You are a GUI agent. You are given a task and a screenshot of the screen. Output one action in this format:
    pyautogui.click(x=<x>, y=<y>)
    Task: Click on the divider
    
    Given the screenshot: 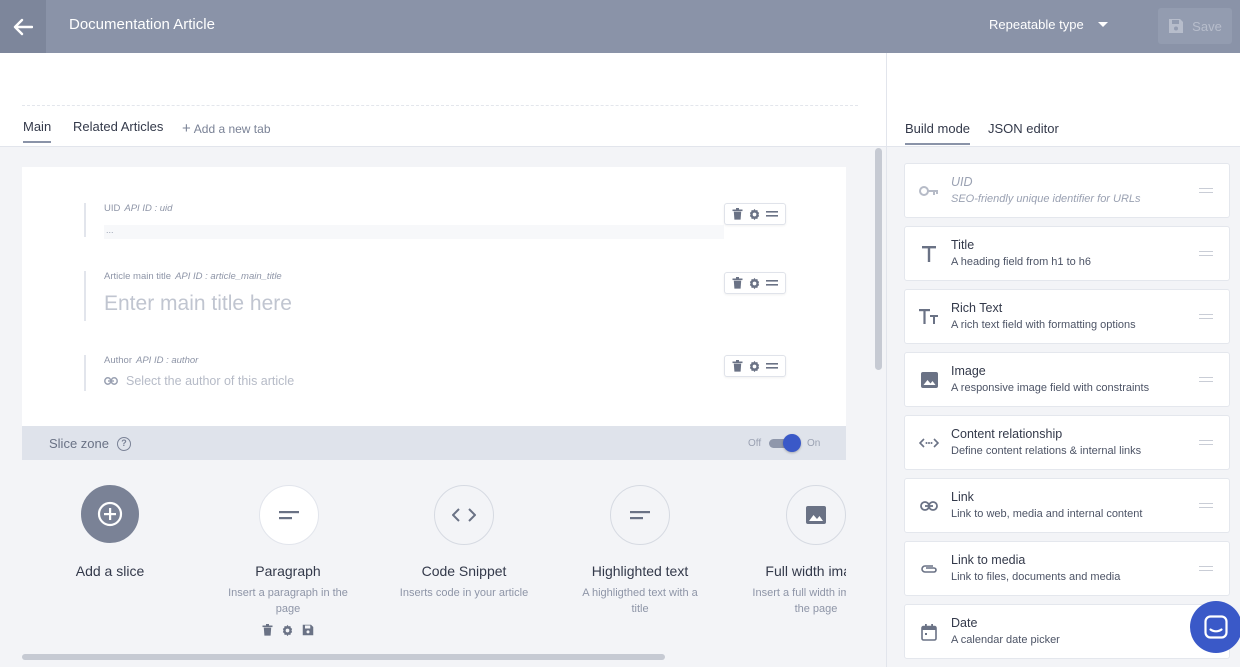 What is the action you would take?
    pyautogui.click(x=440, y=105)
    